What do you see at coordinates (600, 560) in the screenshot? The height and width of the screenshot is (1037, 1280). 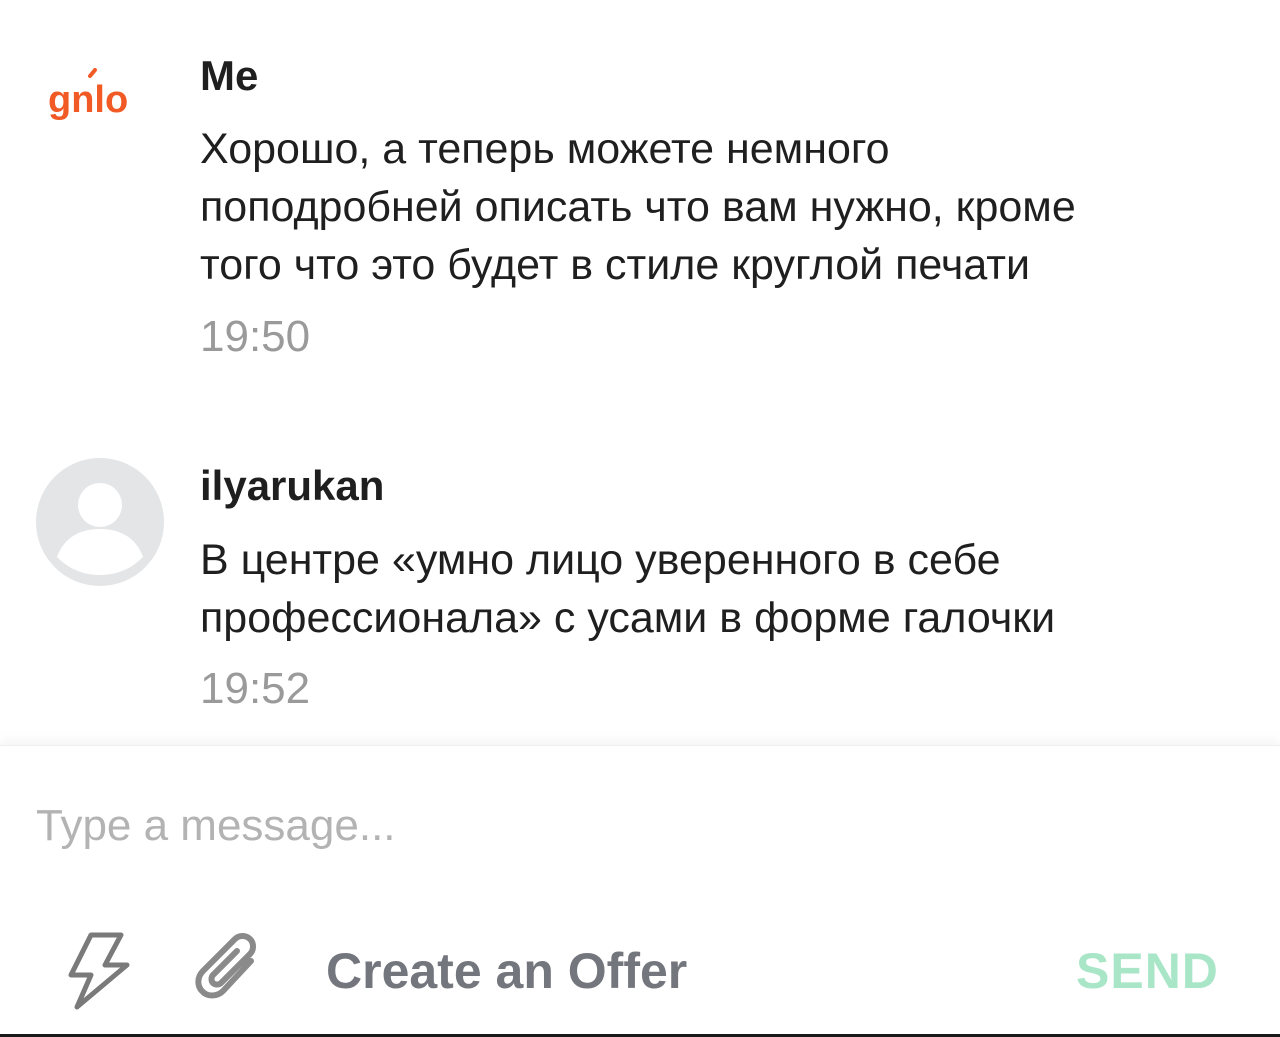 I see `message-line: В центре «умно лицо уверенного в себе` at bounding box center [600, 560].